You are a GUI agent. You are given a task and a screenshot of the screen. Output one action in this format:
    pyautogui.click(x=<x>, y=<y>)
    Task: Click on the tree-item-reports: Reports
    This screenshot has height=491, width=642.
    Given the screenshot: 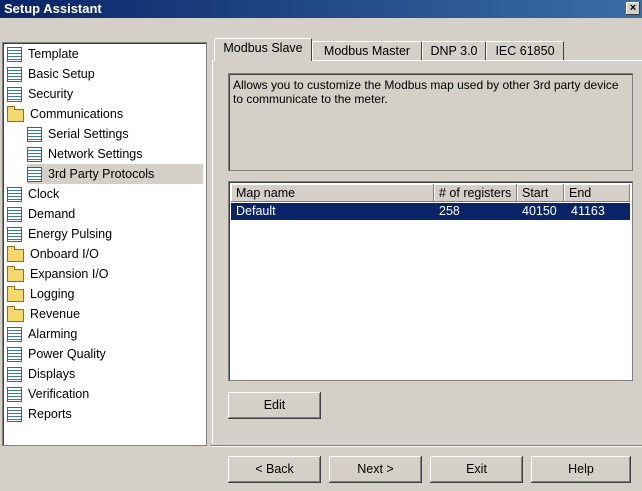 What is the action you would take?
    pyautogui.click(x=105, y=414)
    